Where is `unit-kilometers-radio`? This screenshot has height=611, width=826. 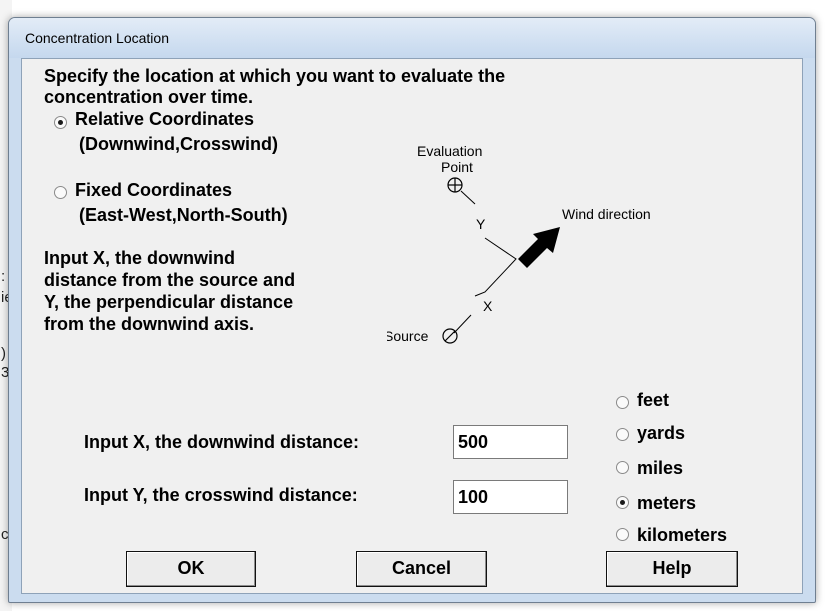 unit-kilometers-radio is located at coordinates (622, 534).